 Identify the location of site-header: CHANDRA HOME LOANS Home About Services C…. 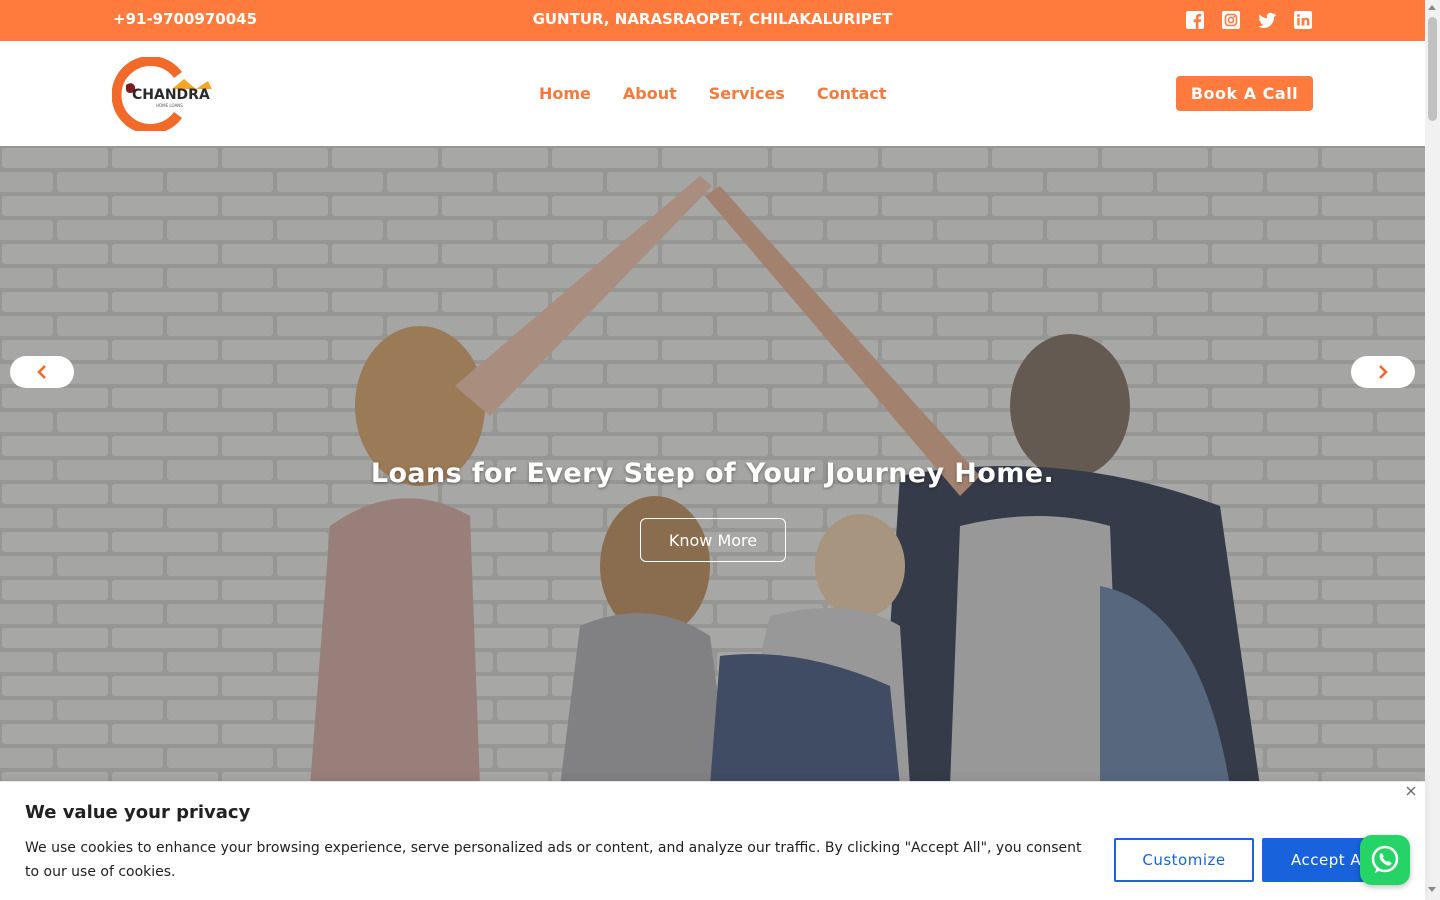
(712, 93).